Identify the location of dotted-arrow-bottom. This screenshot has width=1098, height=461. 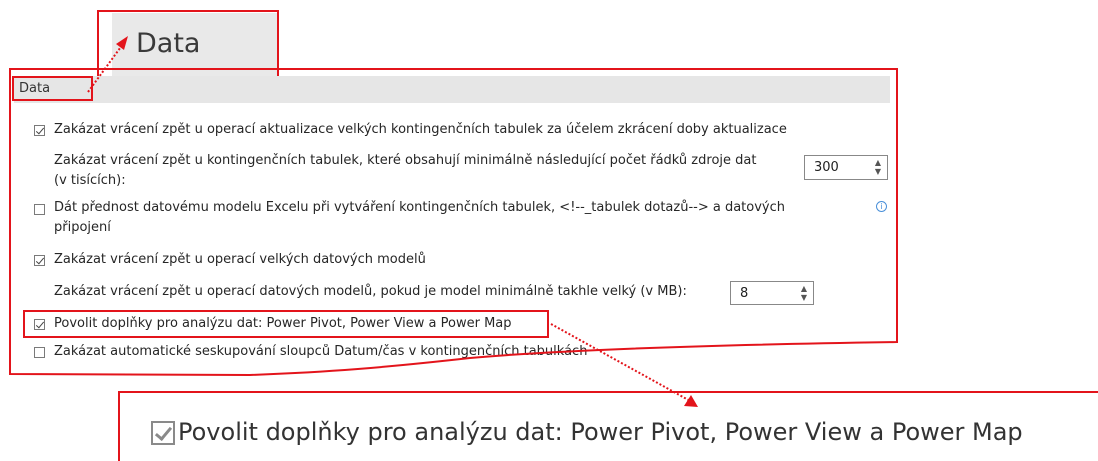
(621, 363).